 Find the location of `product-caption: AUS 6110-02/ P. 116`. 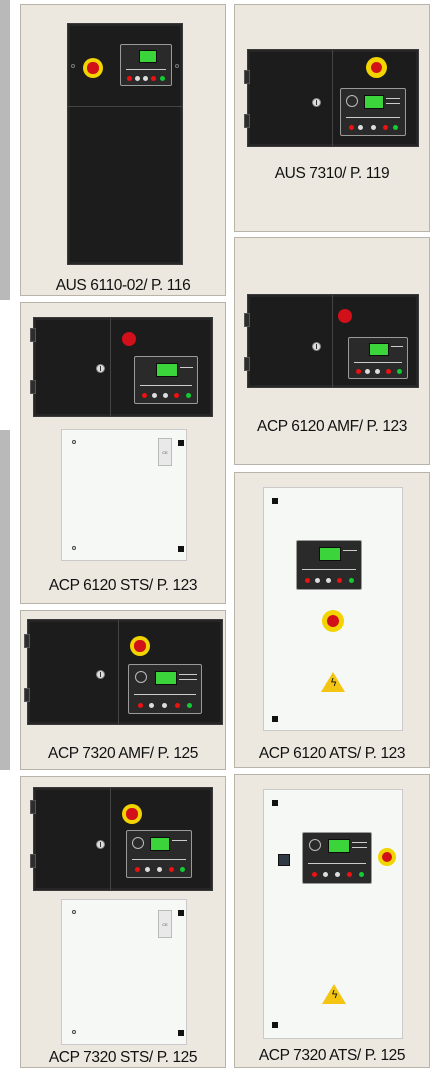

product-caption: AUS 6110-02/ P. 116 is located at coordinates (123, 285).